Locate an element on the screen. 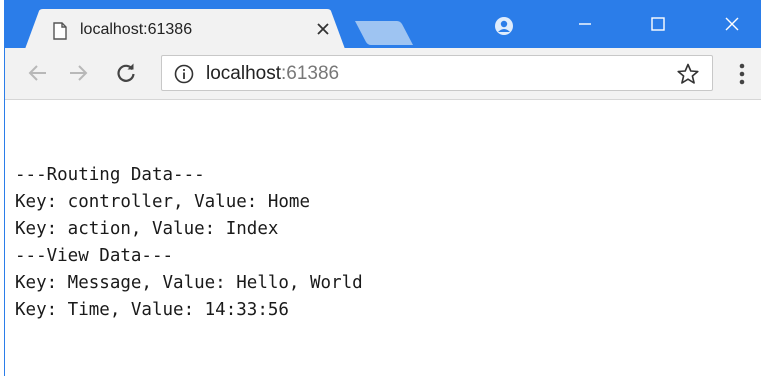 The height and width of the screenshot is (376, 761). new-tab-button is located at coordinates (384, 33).